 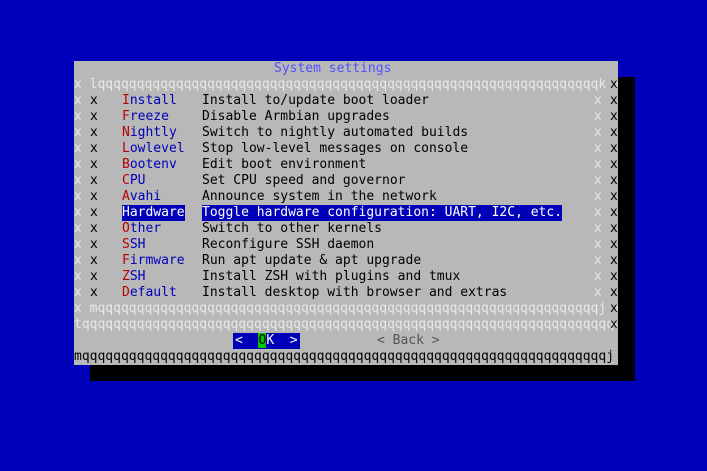 What do you see at coordinates (335, 148) in the screenshot?
I see `menu-item-description: Stop low-level messages on console` at bounding box center [335, 148].